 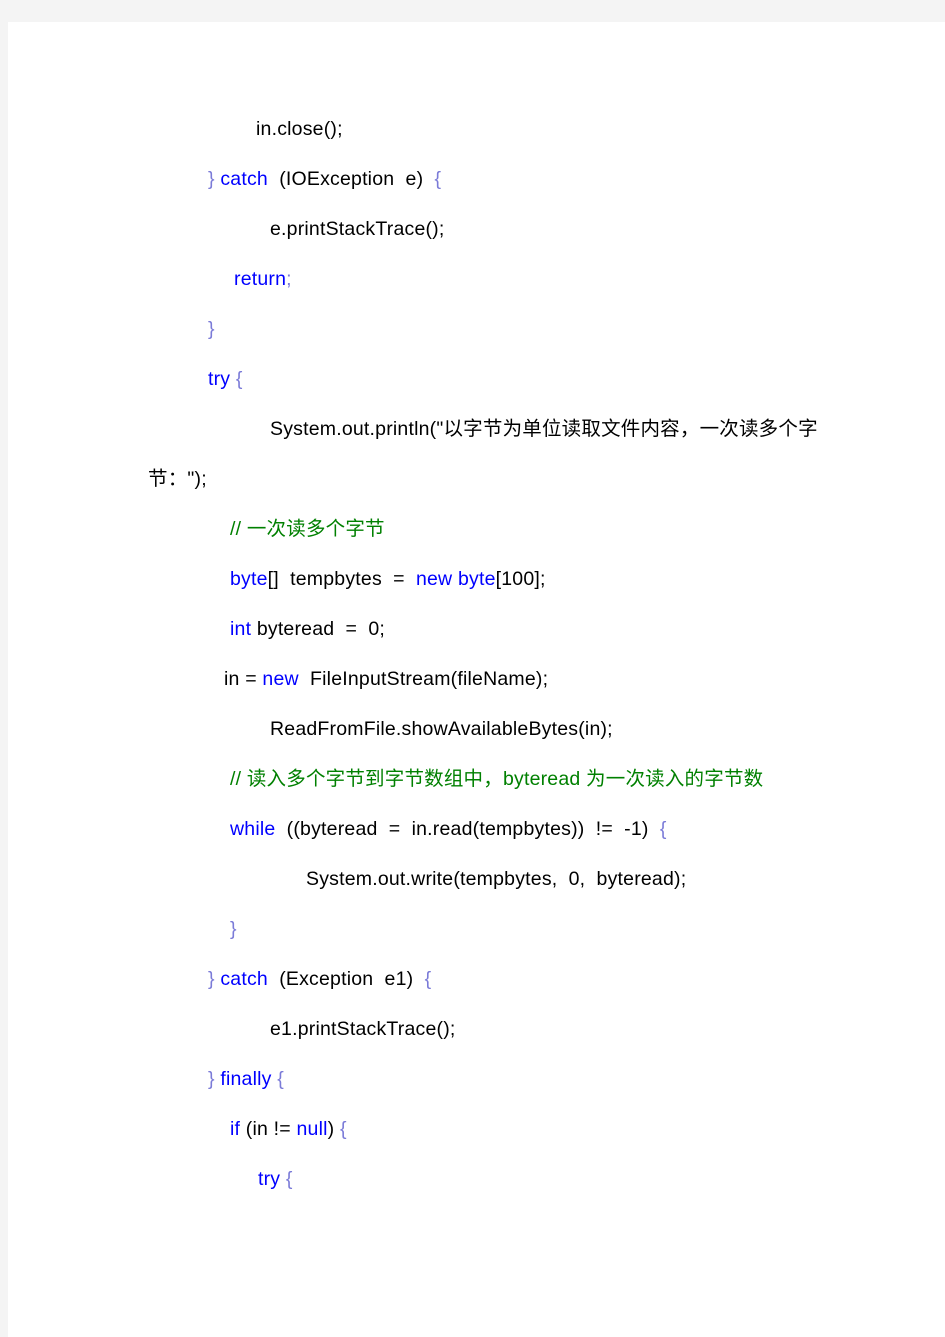 What do you see at coordinates (357, 229) in the screenshot?
I see `code-token-plain: e.printStackTrace();` at bounding box center [357, 229].